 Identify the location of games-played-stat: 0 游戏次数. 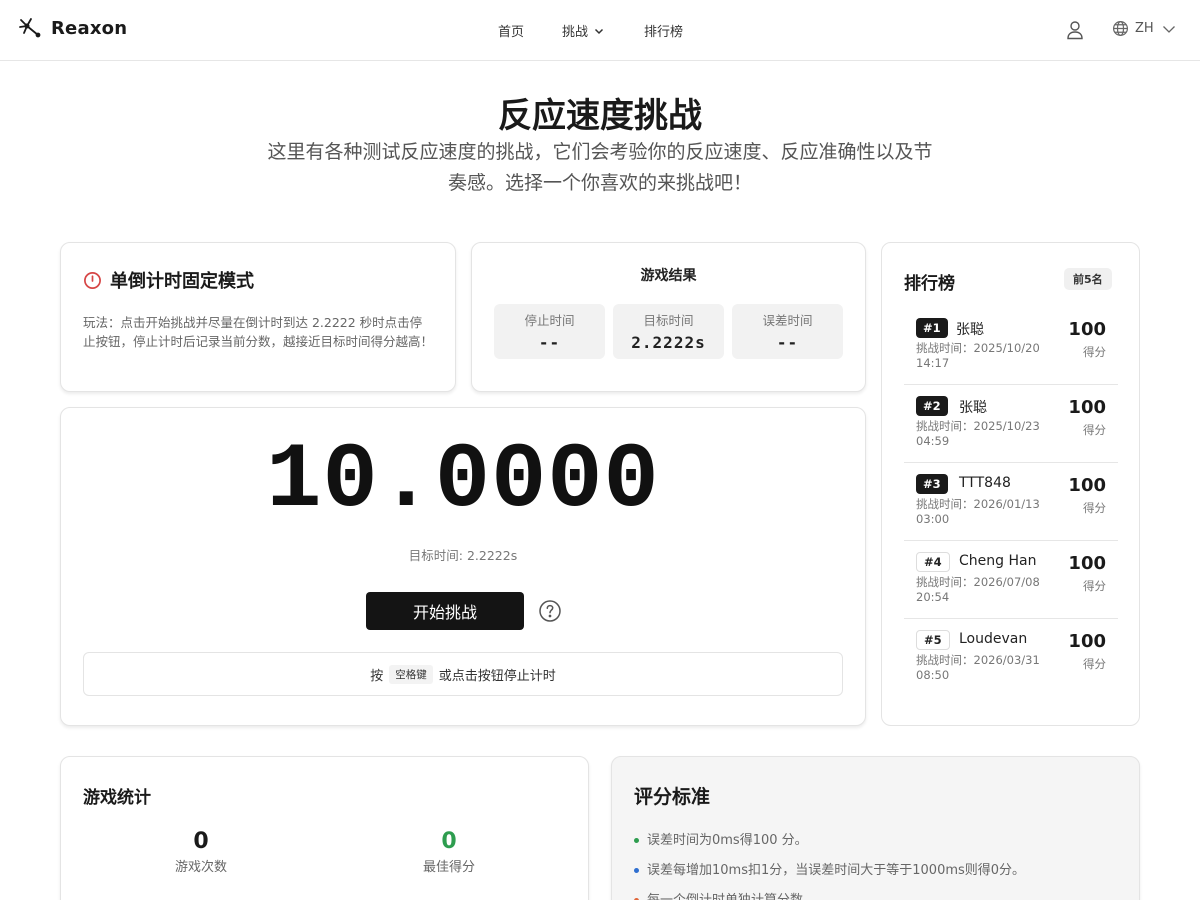
(201, 852).